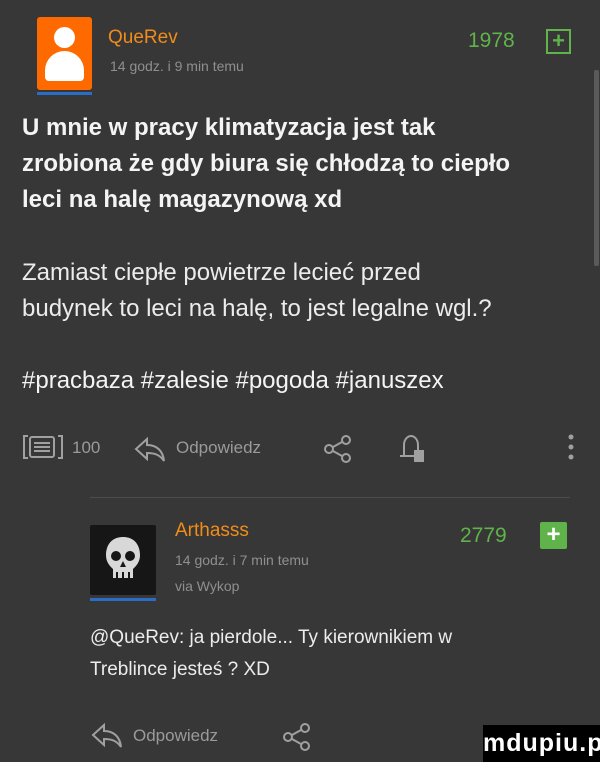 Image resolution: width=600 pixels, height=762 pixels. I want to click on reply-reply-button: Odpowiedz, so click(175, 736).